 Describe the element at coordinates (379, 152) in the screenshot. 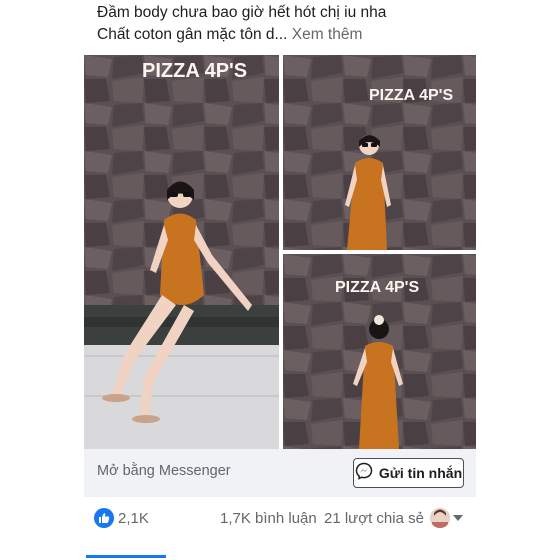

I see `photo-top-right: PIZZA 4P'S` at that location.